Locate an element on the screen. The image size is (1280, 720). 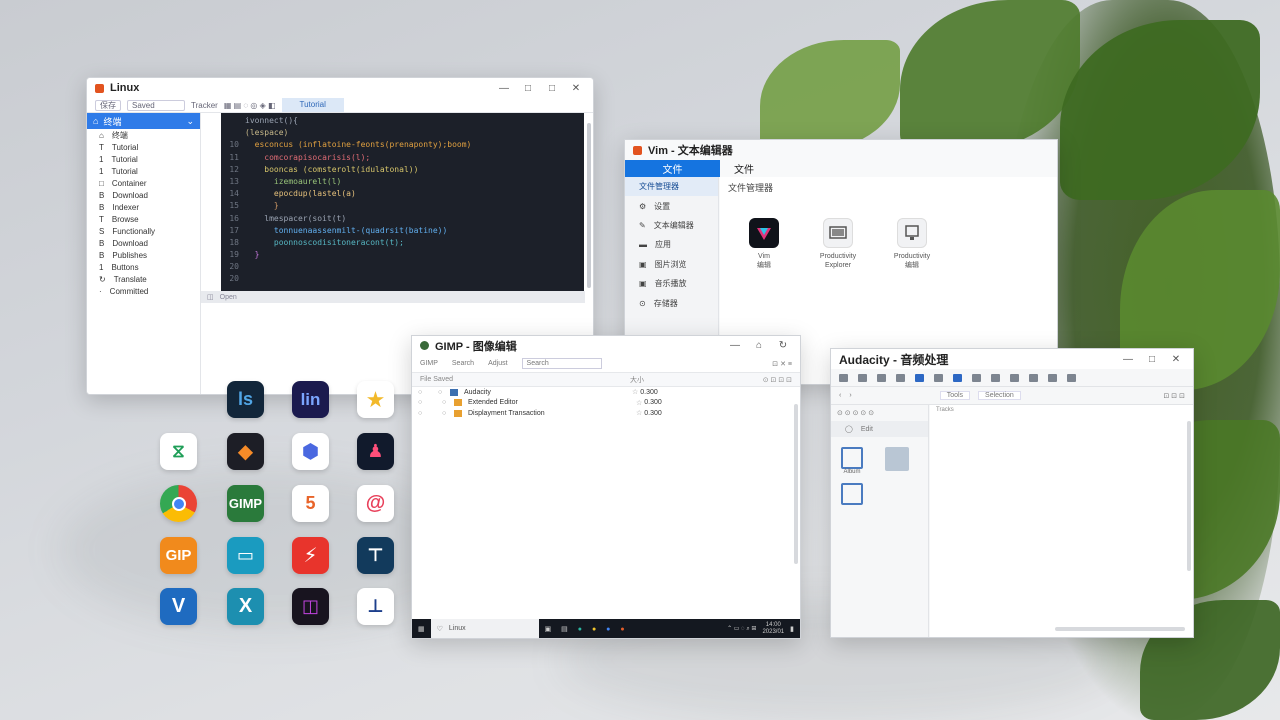
sidebar-item: 1 Buttons is located at coordinates (143, 267).